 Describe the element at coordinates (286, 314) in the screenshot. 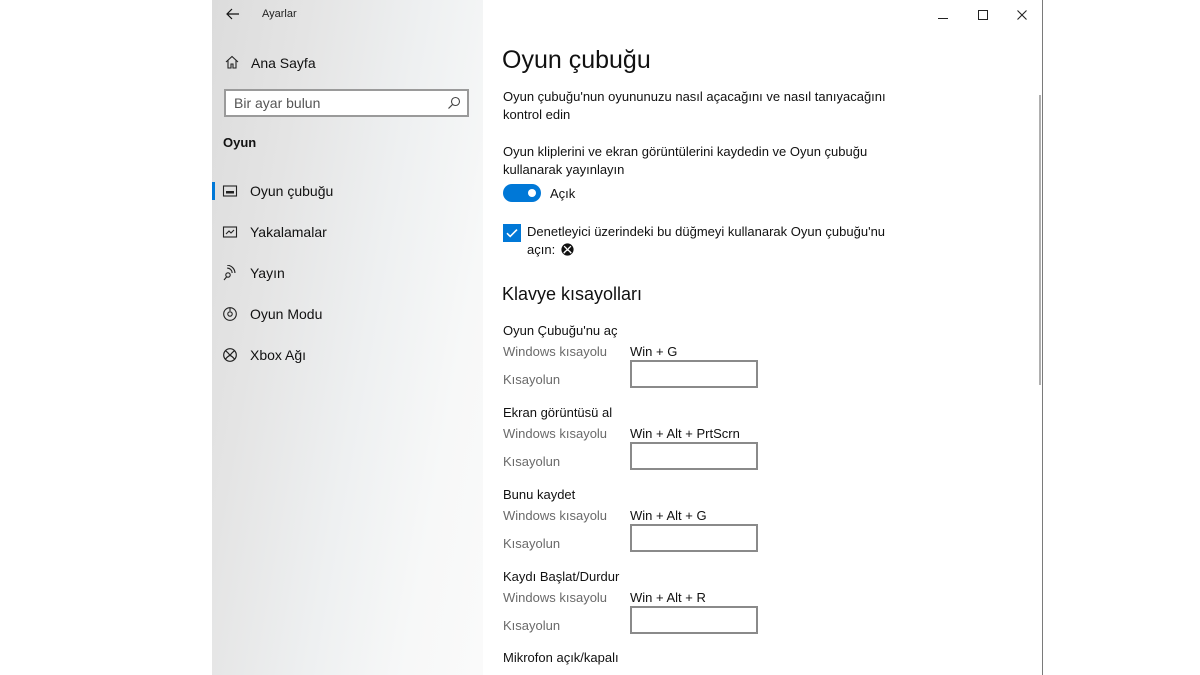

I see `sidebar-item-label: Oyun Modu` at that location.